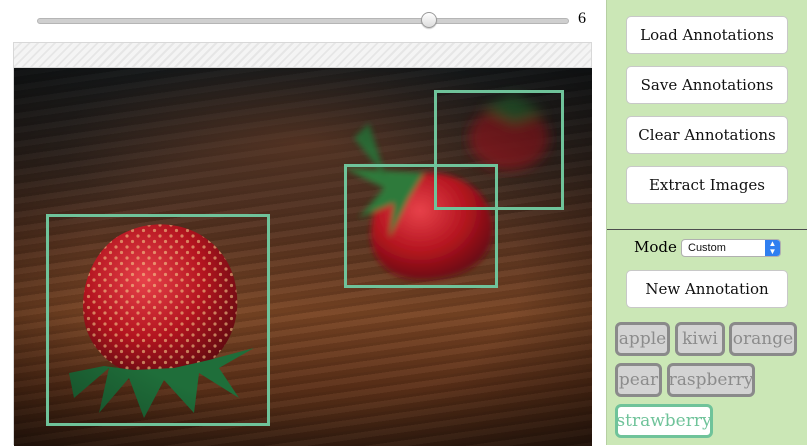 This screenshot has height=446, width=807. I want to click on mode-select-value: Custom, so click(707, 248).